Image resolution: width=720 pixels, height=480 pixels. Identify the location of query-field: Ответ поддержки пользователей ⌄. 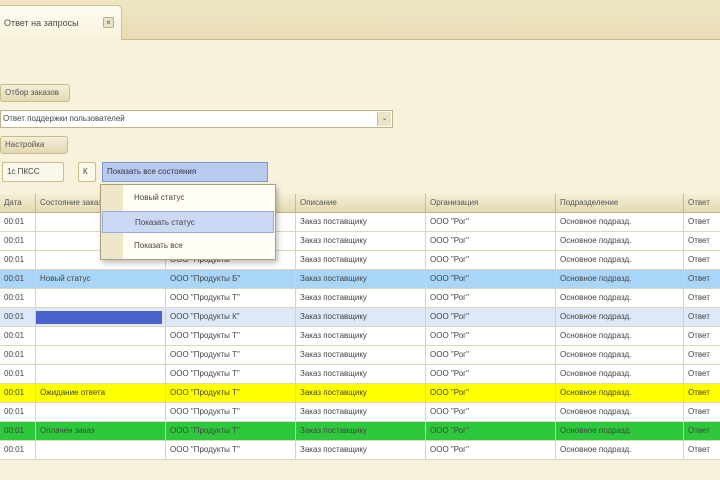
(196, 119).